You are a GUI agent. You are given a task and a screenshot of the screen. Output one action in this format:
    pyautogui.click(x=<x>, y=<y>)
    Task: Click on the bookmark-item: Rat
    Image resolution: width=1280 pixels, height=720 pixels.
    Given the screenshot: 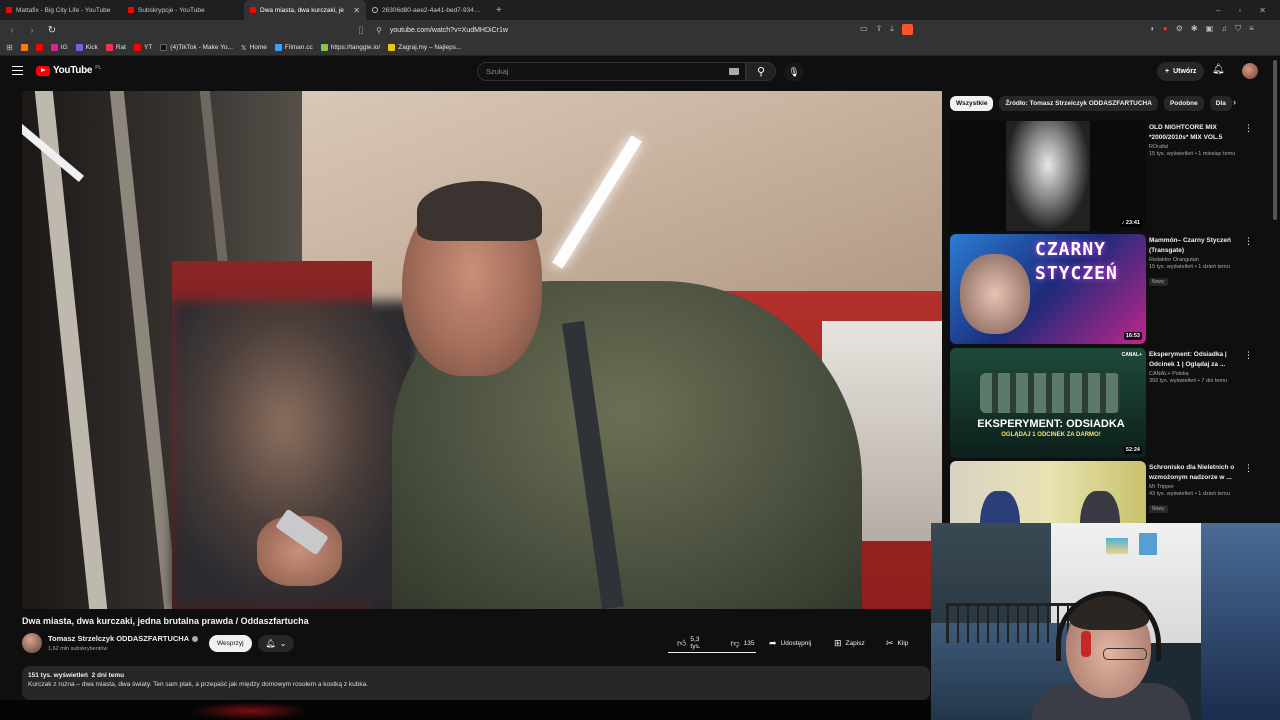 What is the action you would take?
    pyautogui.click(x=115, y=47)
    